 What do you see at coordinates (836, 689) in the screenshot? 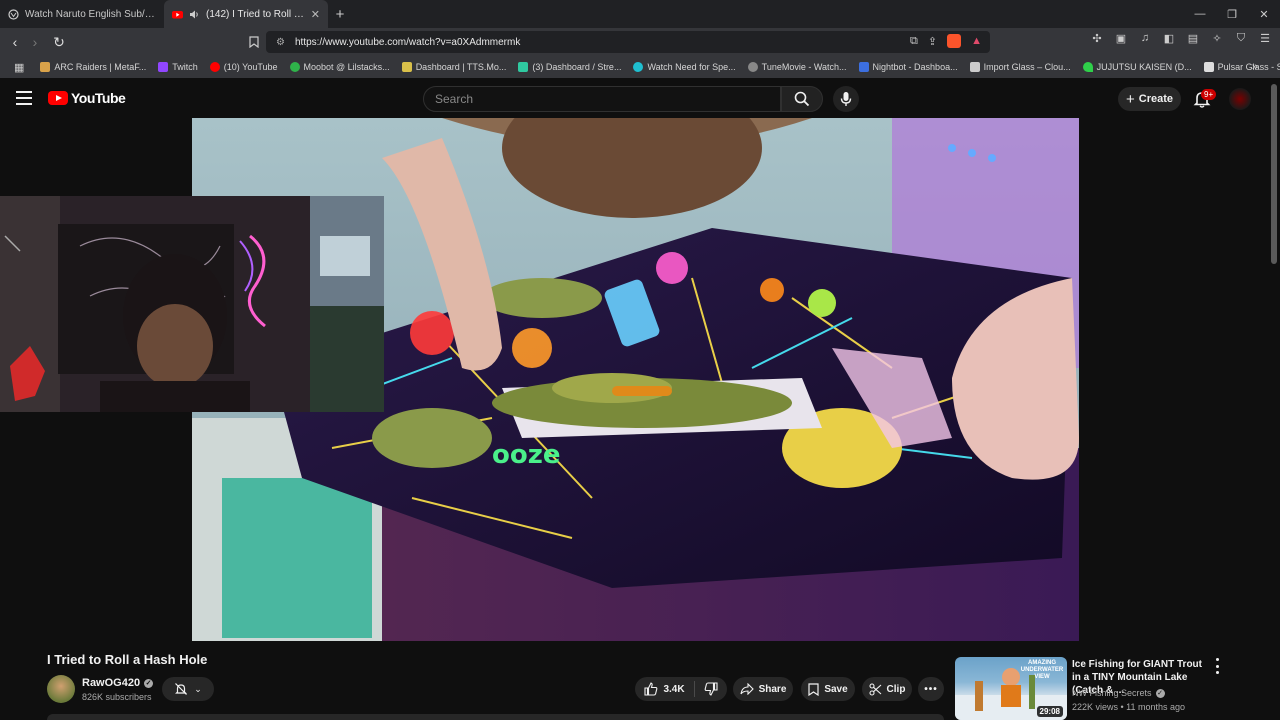
I see `save-label: Save` at bounding box center [836, 689].